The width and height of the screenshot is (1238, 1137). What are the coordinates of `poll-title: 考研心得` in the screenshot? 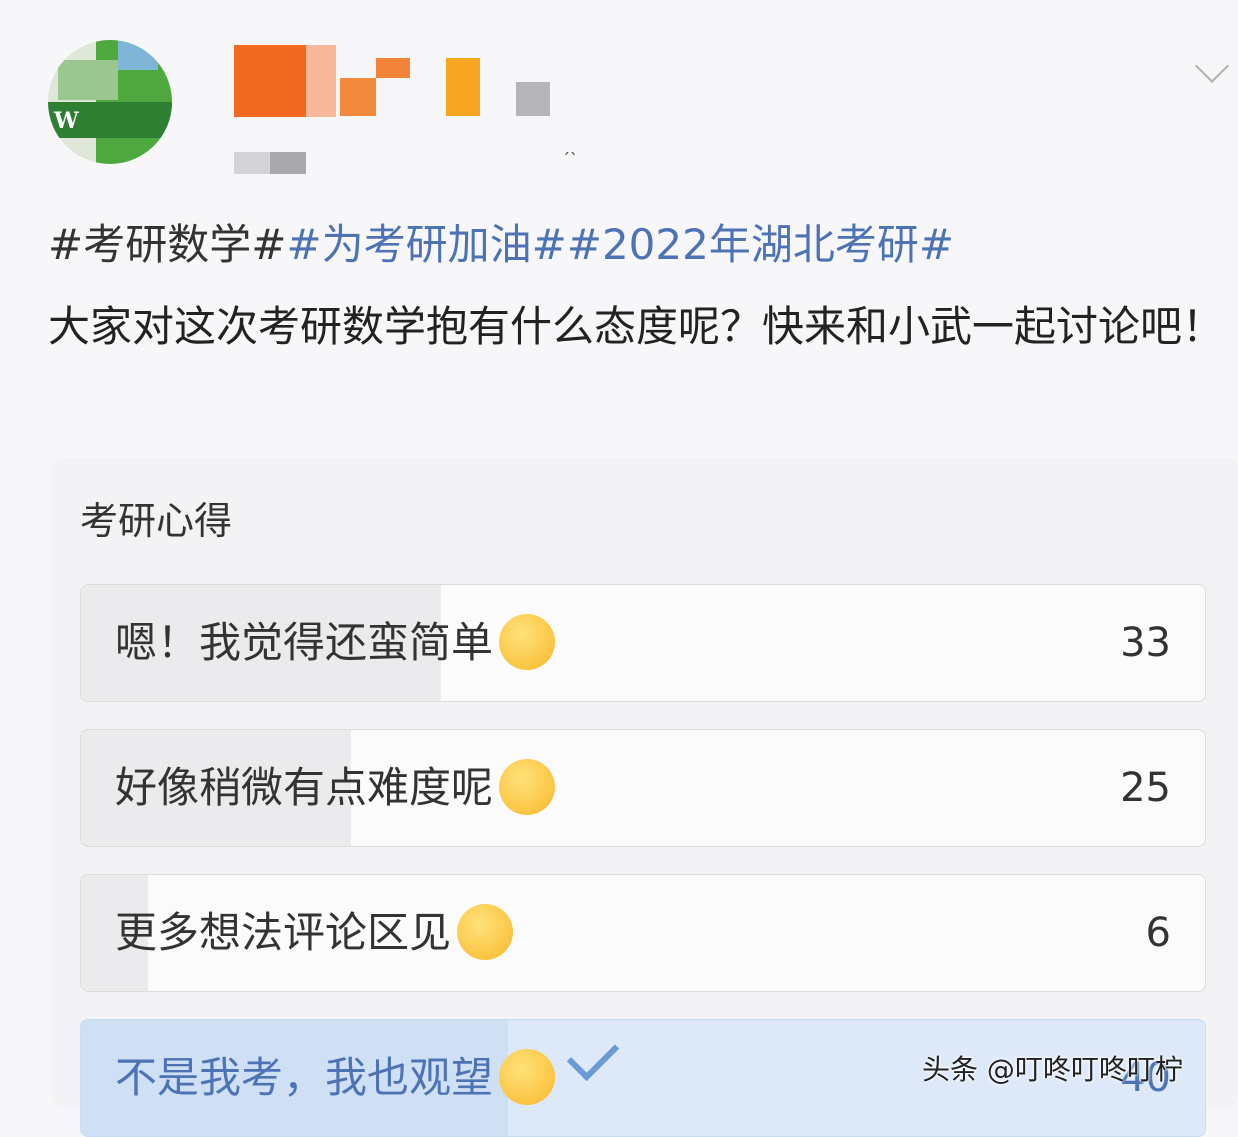 It's located at (156, 521).